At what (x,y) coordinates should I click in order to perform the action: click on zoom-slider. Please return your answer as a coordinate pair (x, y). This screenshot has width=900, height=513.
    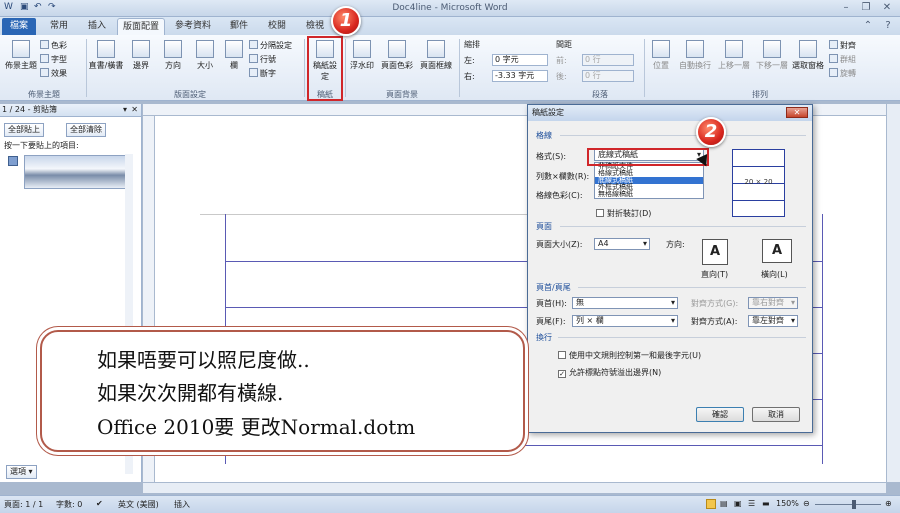
    Looking at the image, I should click on (848, 504).